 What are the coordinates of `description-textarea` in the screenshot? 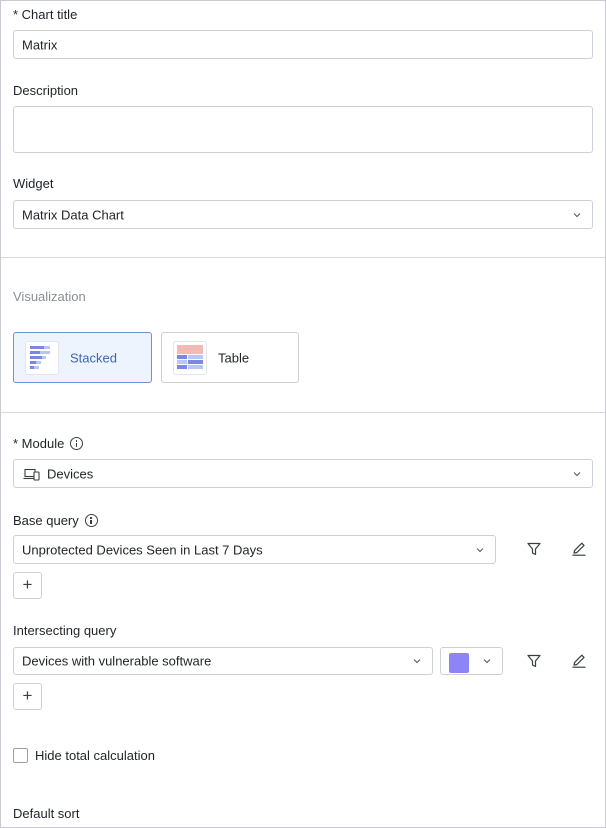 It's located at (303, 129).